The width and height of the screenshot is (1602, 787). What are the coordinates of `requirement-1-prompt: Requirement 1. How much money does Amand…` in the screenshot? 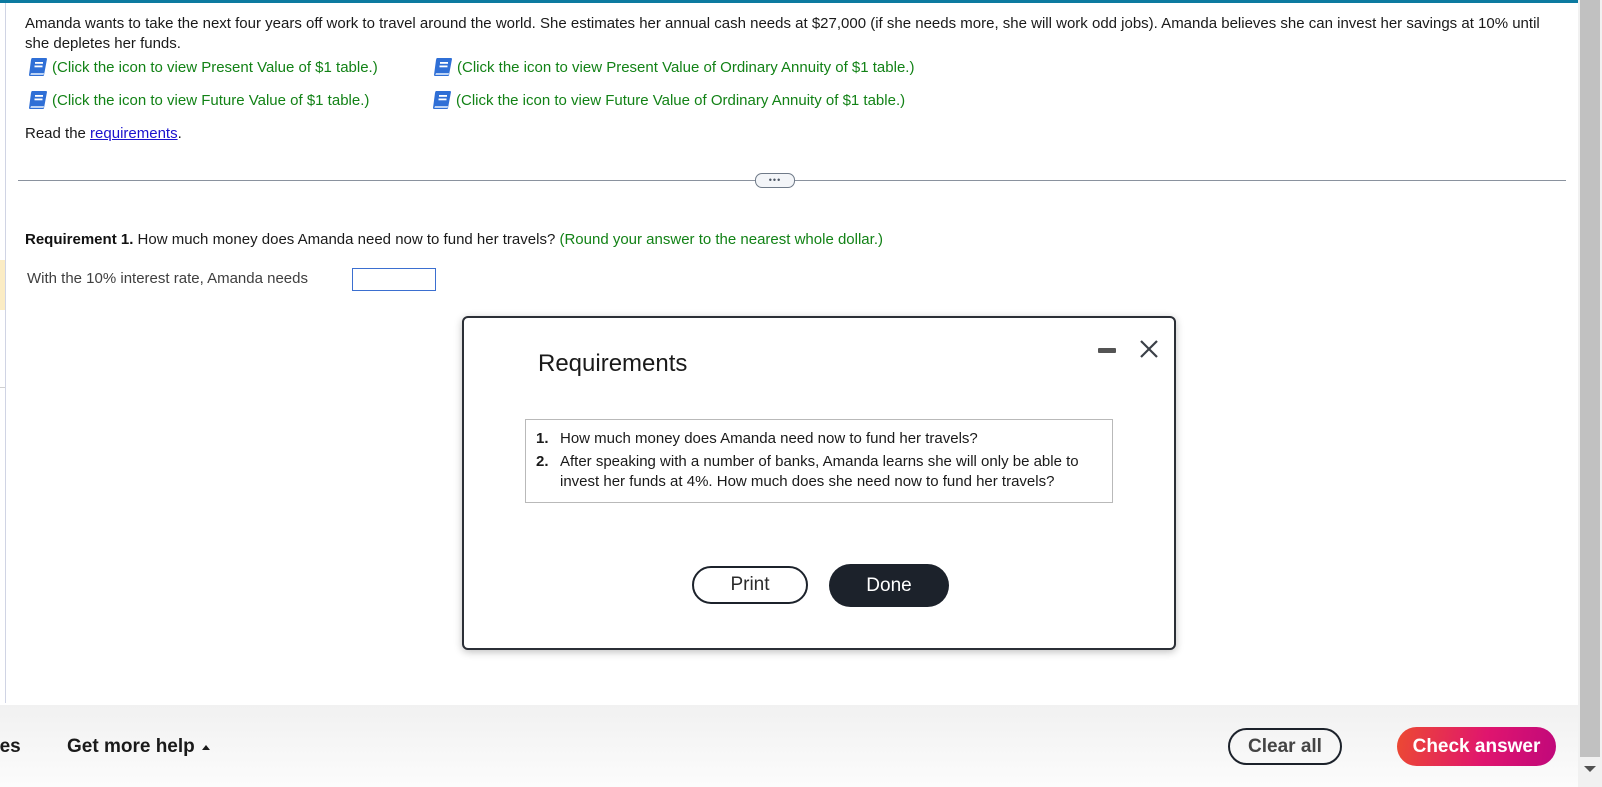 It's located at (454, 239).